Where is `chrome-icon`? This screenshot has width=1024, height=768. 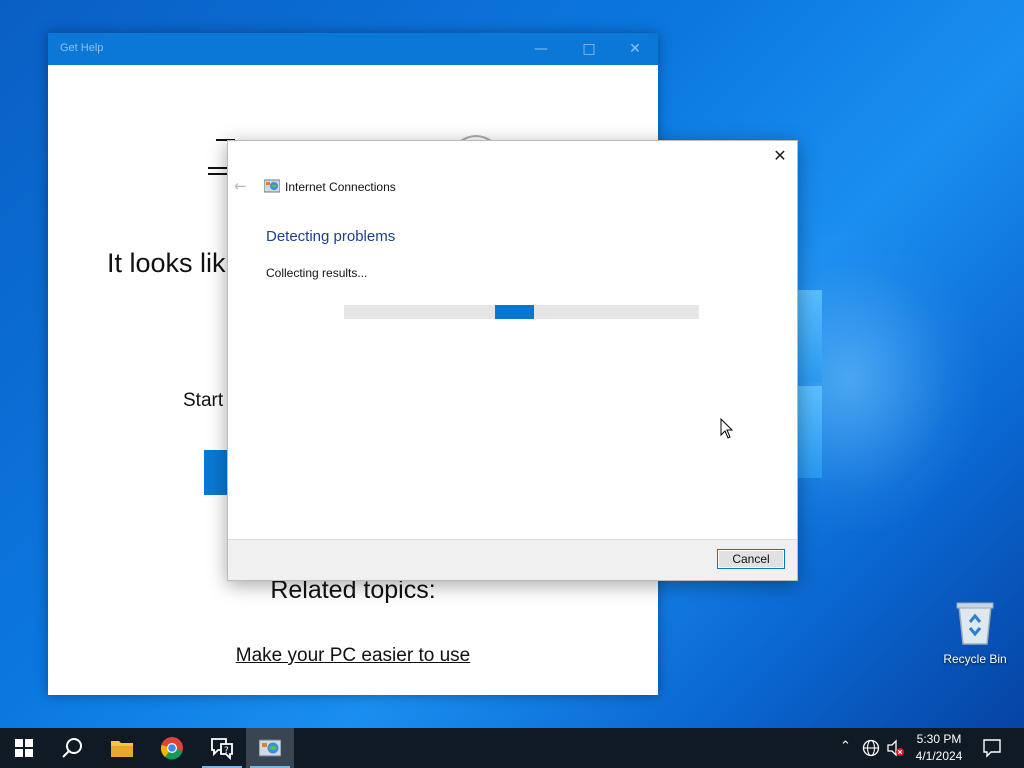 chrome-icon is located at coordinates (171, 748).